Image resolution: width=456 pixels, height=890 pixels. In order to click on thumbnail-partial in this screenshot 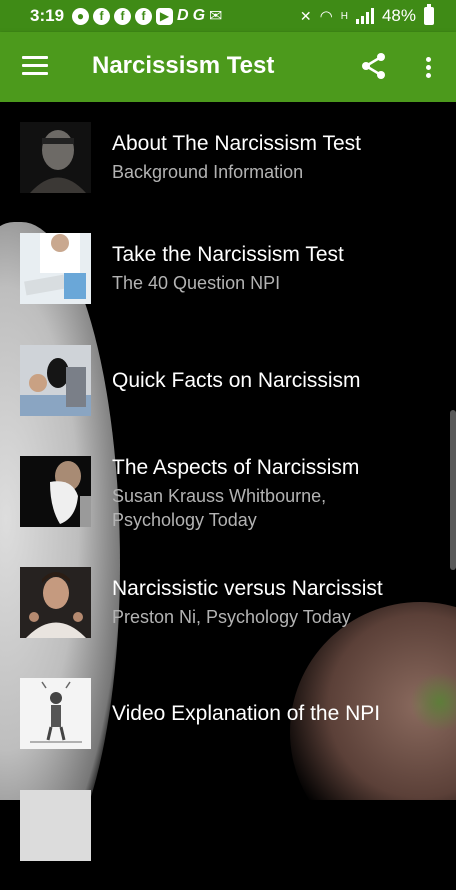, I will do `click(55, 825)`.